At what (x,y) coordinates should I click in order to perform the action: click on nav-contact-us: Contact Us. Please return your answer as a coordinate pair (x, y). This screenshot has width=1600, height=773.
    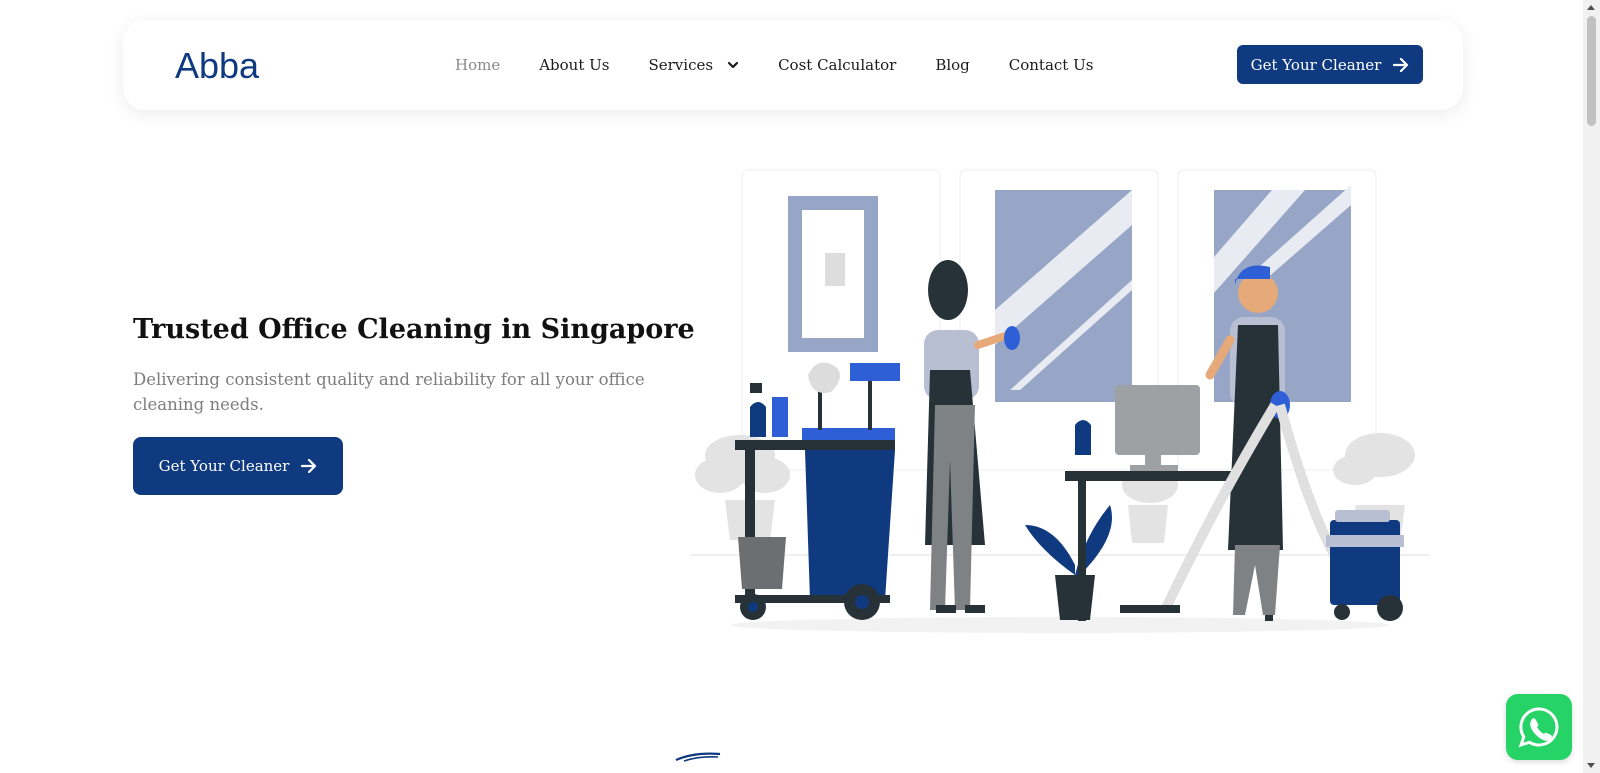
    Looking at the image, I should click on (1051, 65).